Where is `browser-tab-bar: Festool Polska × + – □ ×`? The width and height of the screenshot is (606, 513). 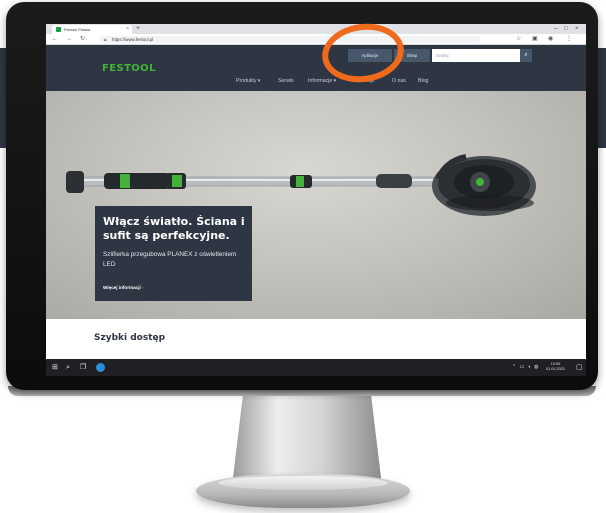 browser-tab-bar: Festool Polska × + – □ × is located at coordinates (316, 29).